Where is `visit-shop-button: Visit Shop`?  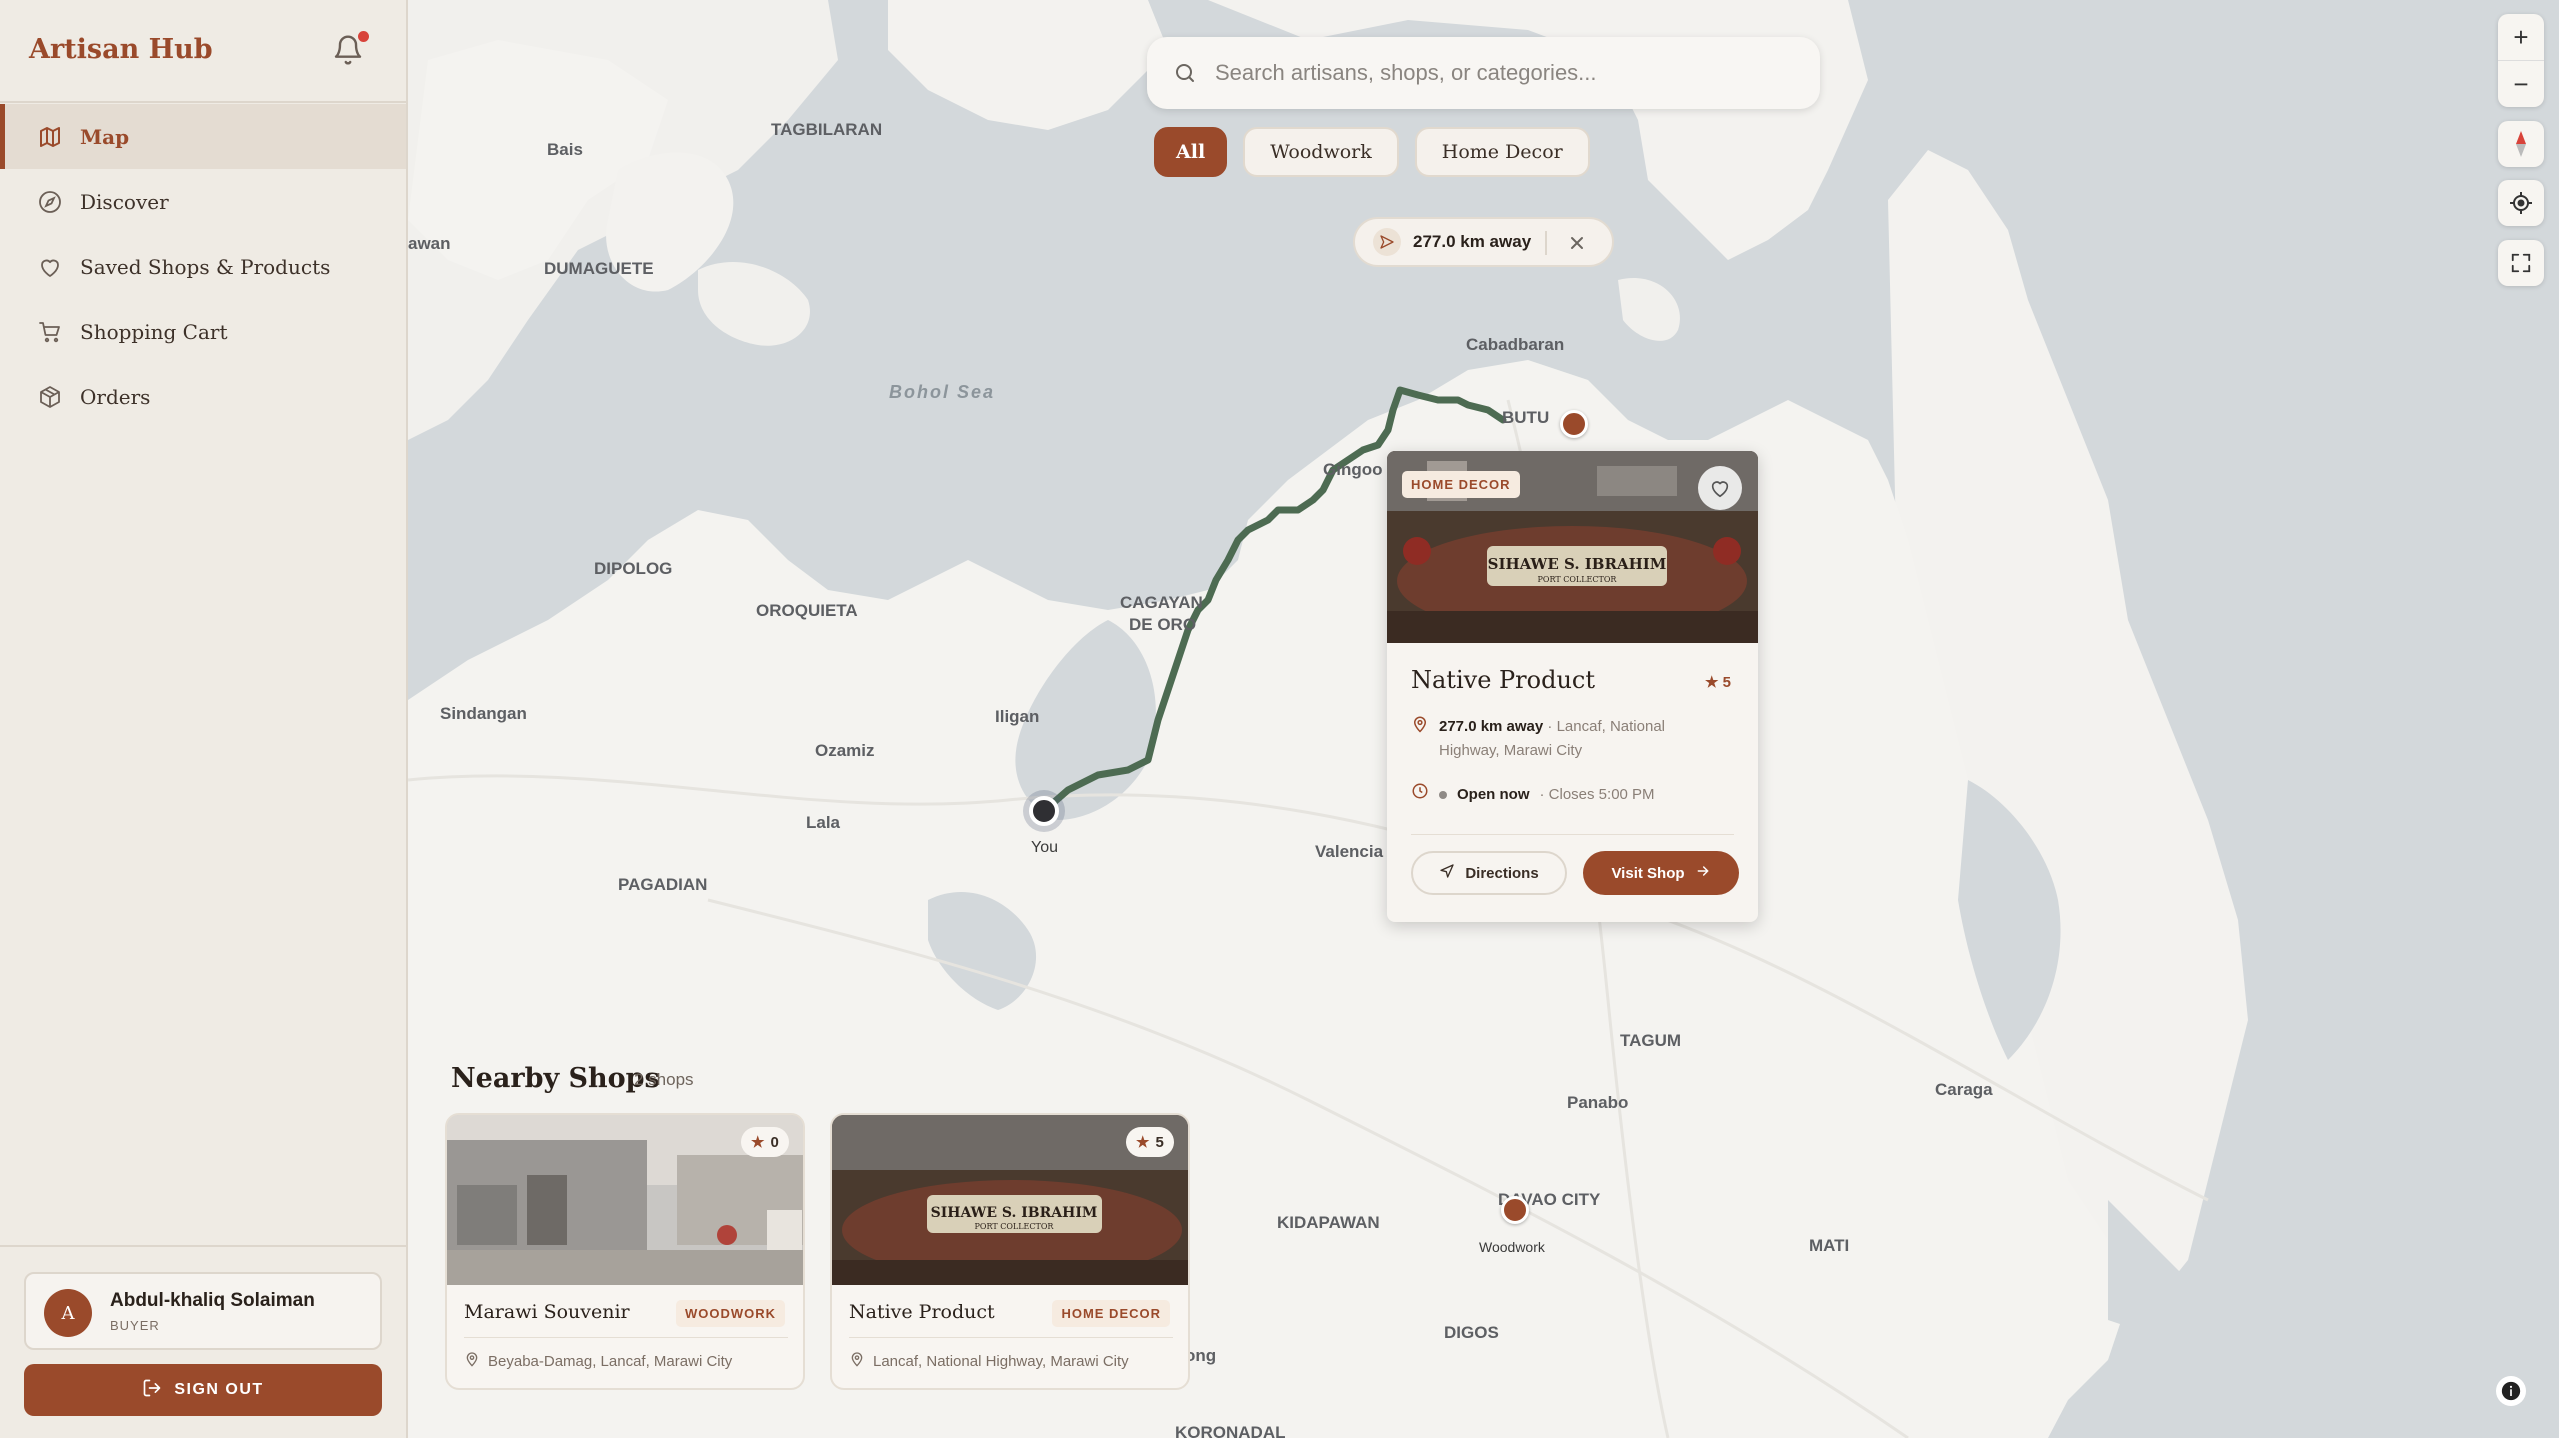
visit-shop-button: Visit Shop is located at coordinates (1661, 873).